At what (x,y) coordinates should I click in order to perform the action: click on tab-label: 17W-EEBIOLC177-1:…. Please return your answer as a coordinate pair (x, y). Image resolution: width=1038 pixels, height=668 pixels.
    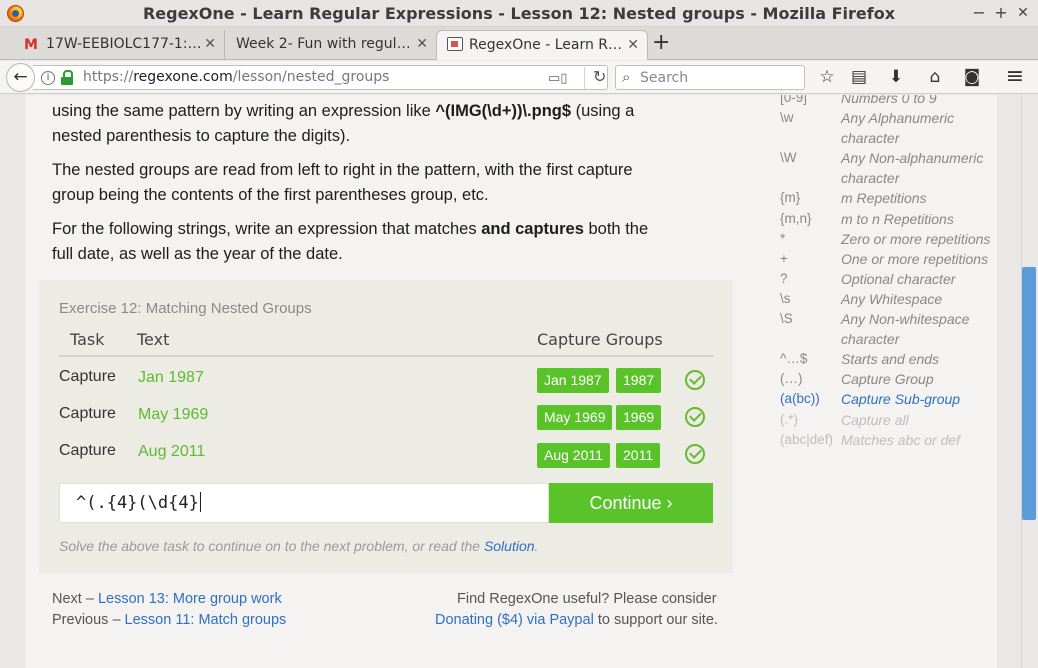
    Looking at the image, I should click on (124, 44).